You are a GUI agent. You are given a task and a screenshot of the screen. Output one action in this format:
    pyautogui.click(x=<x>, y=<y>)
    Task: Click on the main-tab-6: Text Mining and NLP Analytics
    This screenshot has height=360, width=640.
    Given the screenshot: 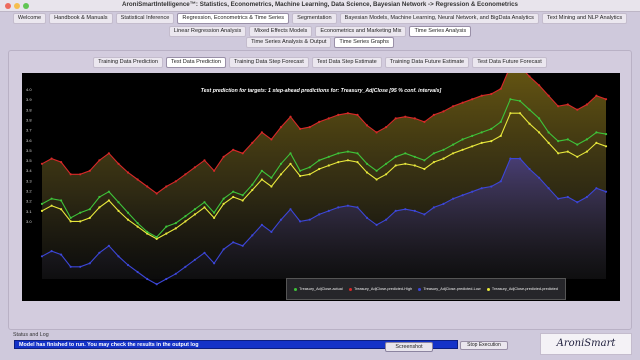 What is the action you would take?
    pyautogui.click(x=584, y=18)
    